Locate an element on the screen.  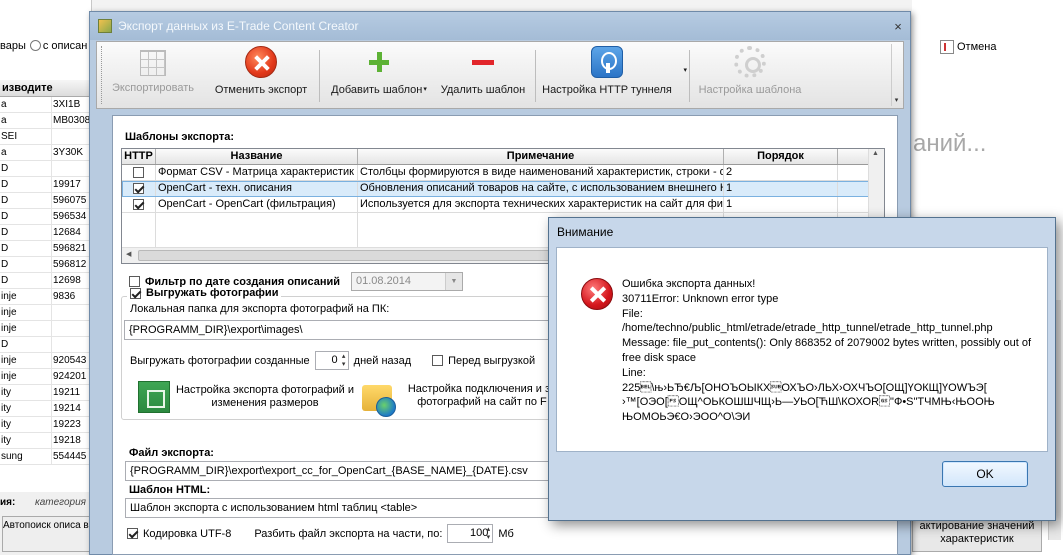
background-grid-cell: 12698 is located at coordinates (67, 280).